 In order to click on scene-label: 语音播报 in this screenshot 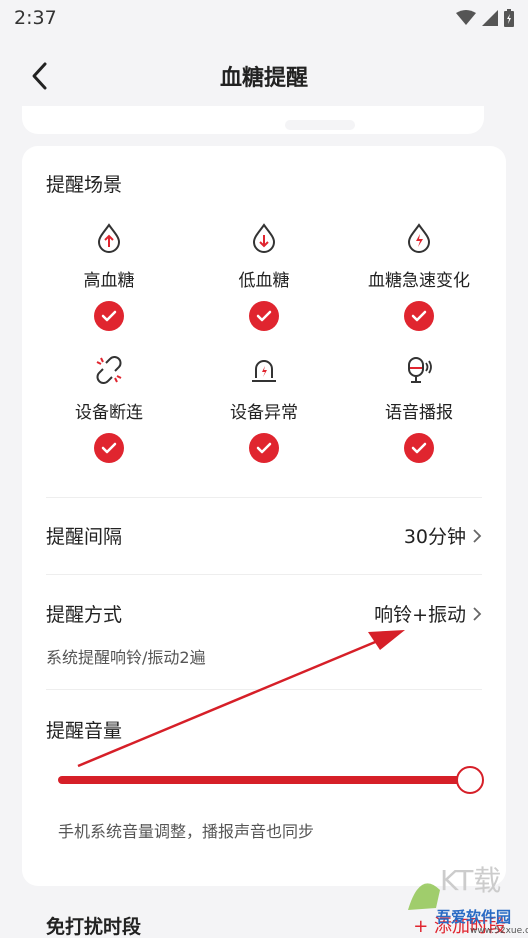, I will do `click(419, 413)`.